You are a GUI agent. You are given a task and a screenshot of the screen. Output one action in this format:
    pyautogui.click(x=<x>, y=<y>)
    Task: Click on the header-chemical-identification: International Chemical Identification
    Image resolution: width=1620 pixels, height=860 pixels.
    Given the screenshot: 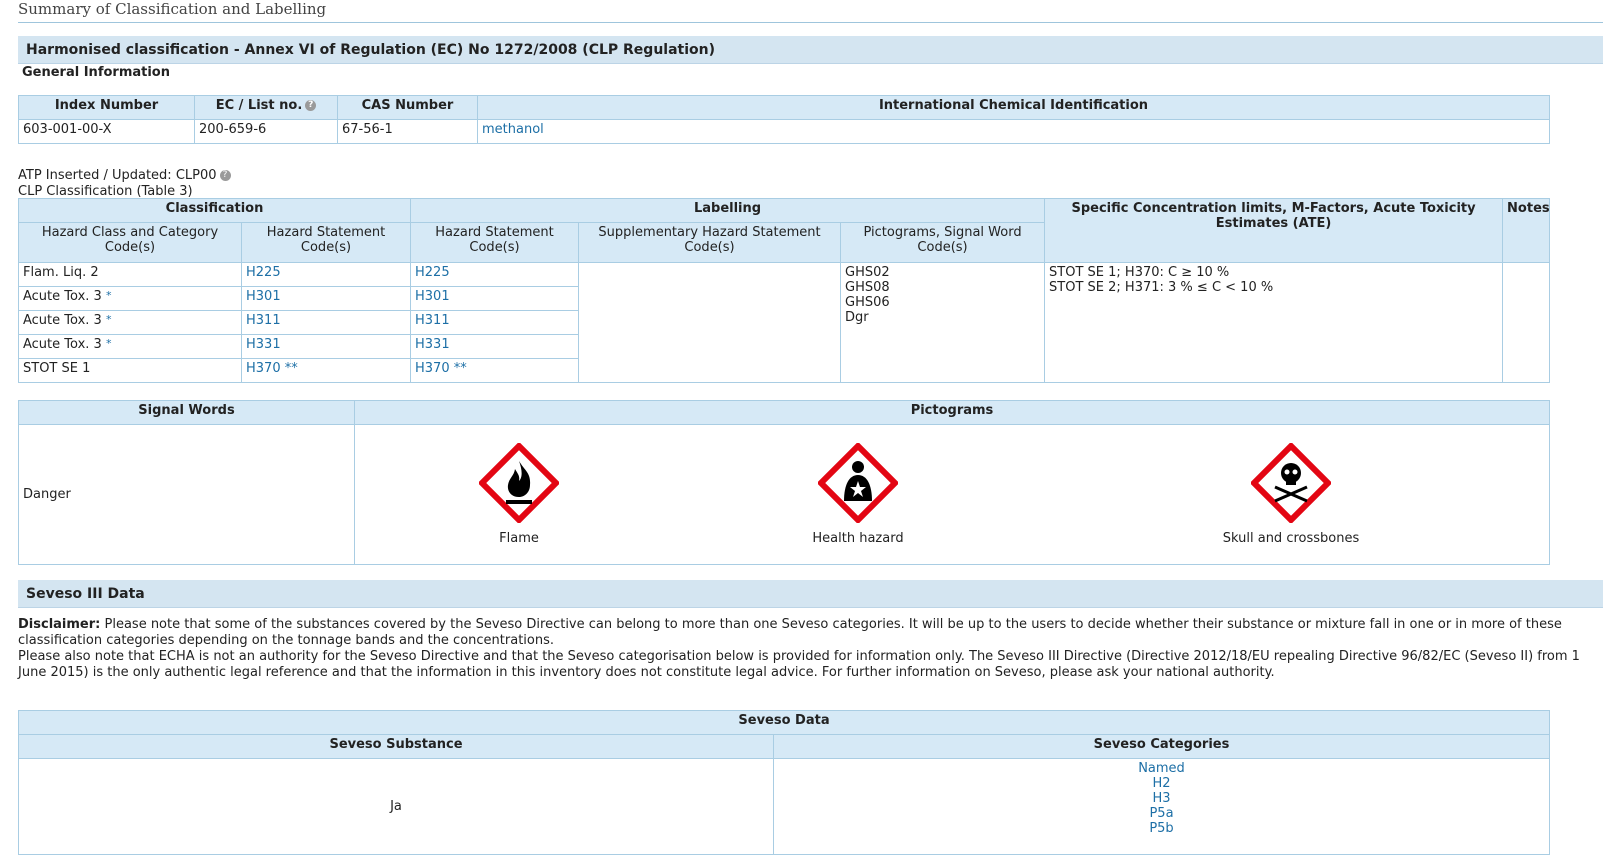 What is the action you would take?
    pyautogui.click(x=1013, y=107)
    